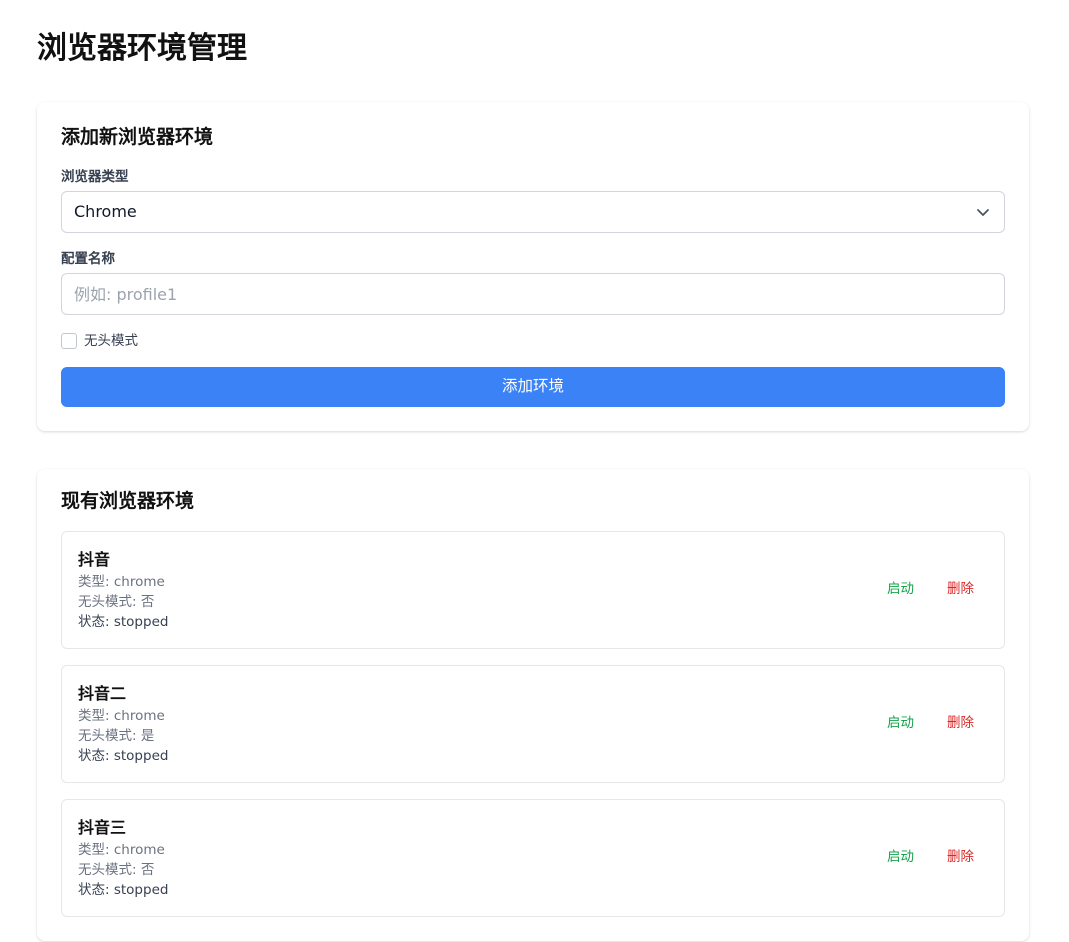 The image size is (1069, 942). Describe the element at coordinates (94, 559) in the screenshot. I see `environment-name: 抖音` at that location.